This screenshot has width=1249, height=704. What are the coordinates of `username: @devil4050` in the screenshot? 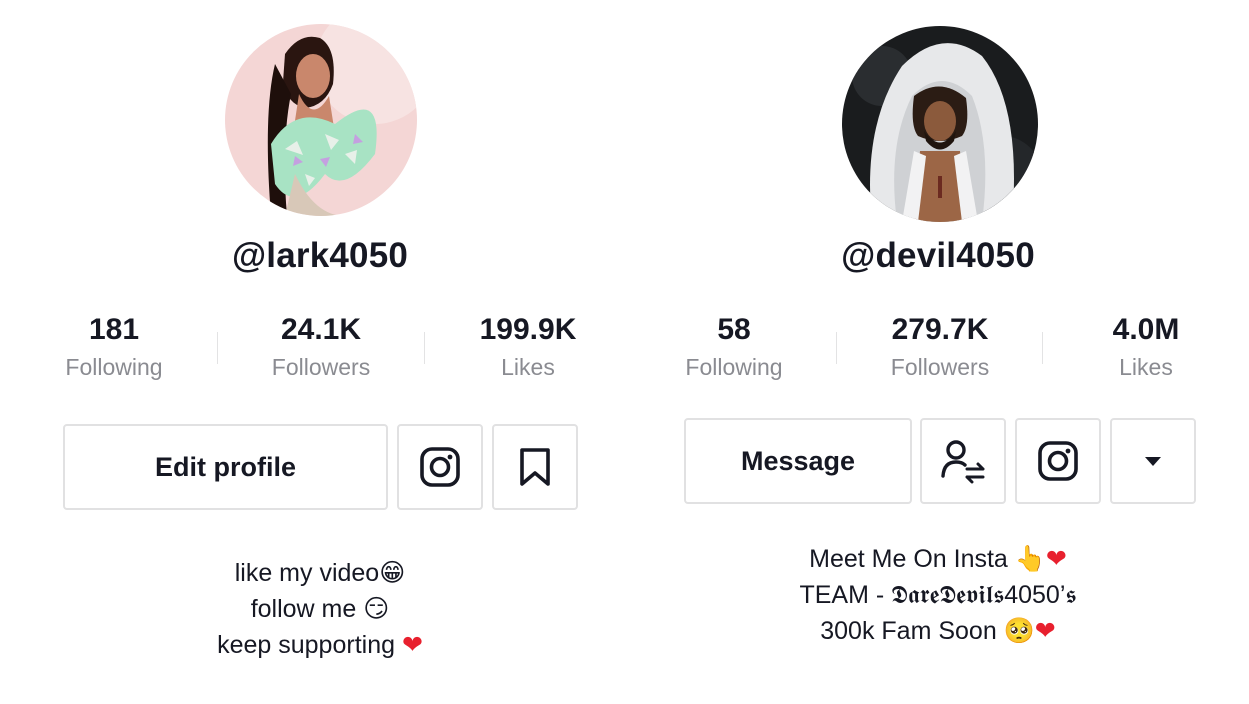 It's located at (938, 255).